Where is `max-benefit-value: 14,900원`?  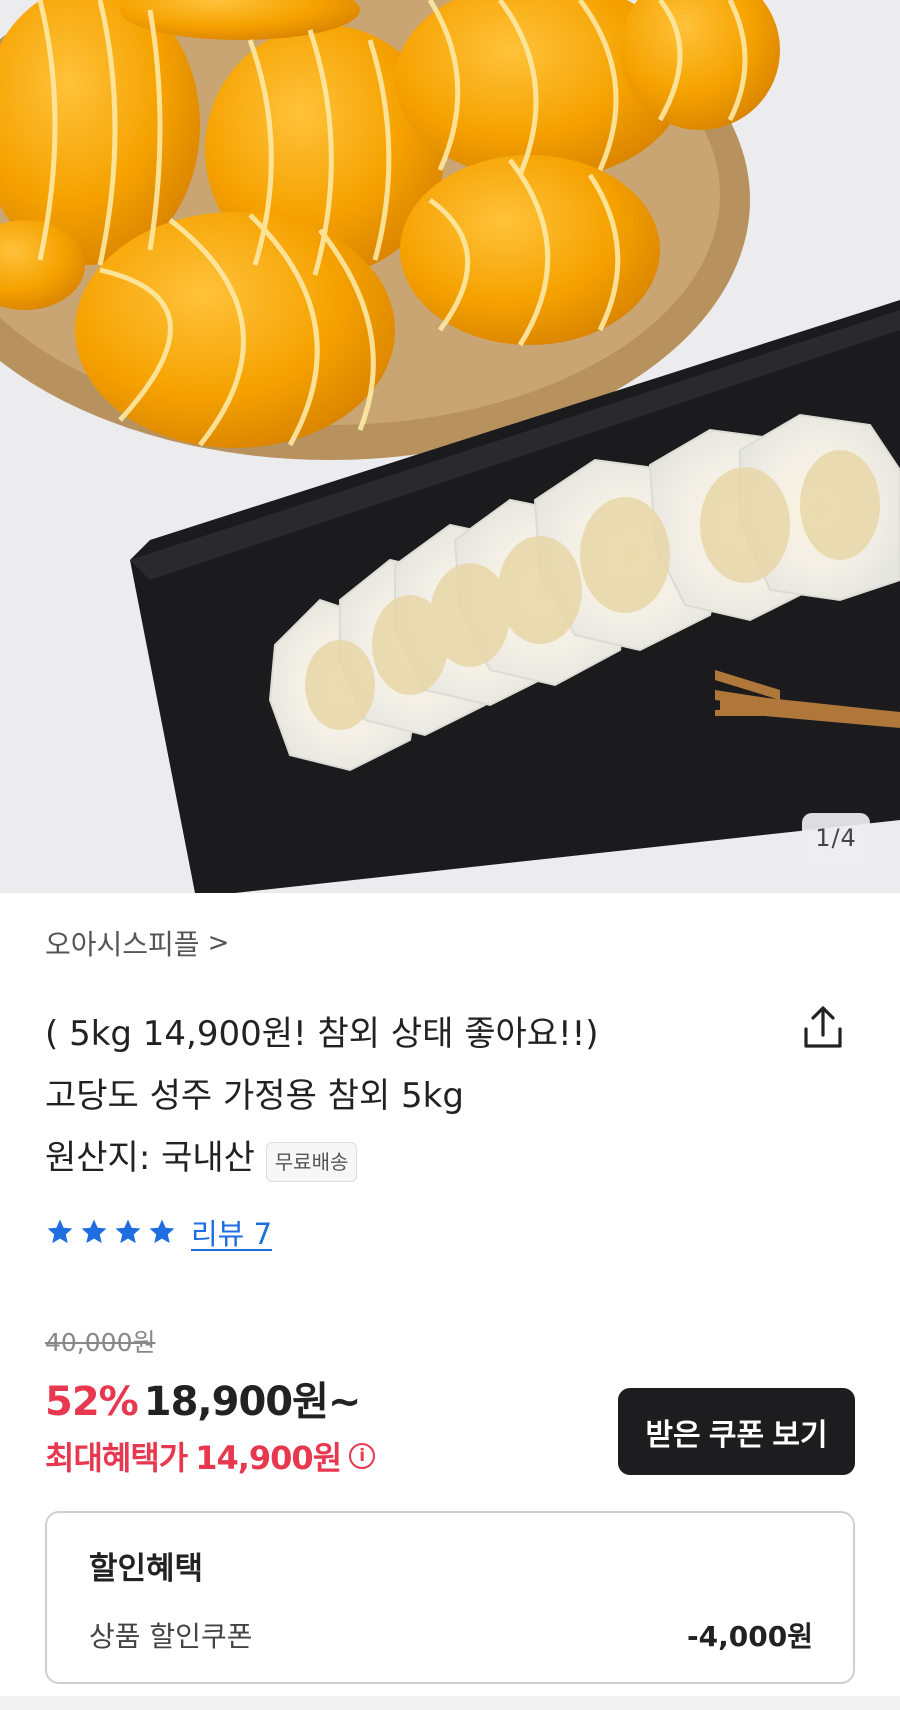
max-benefit-value: 14,900원 is located at coordinates (268, 1458).